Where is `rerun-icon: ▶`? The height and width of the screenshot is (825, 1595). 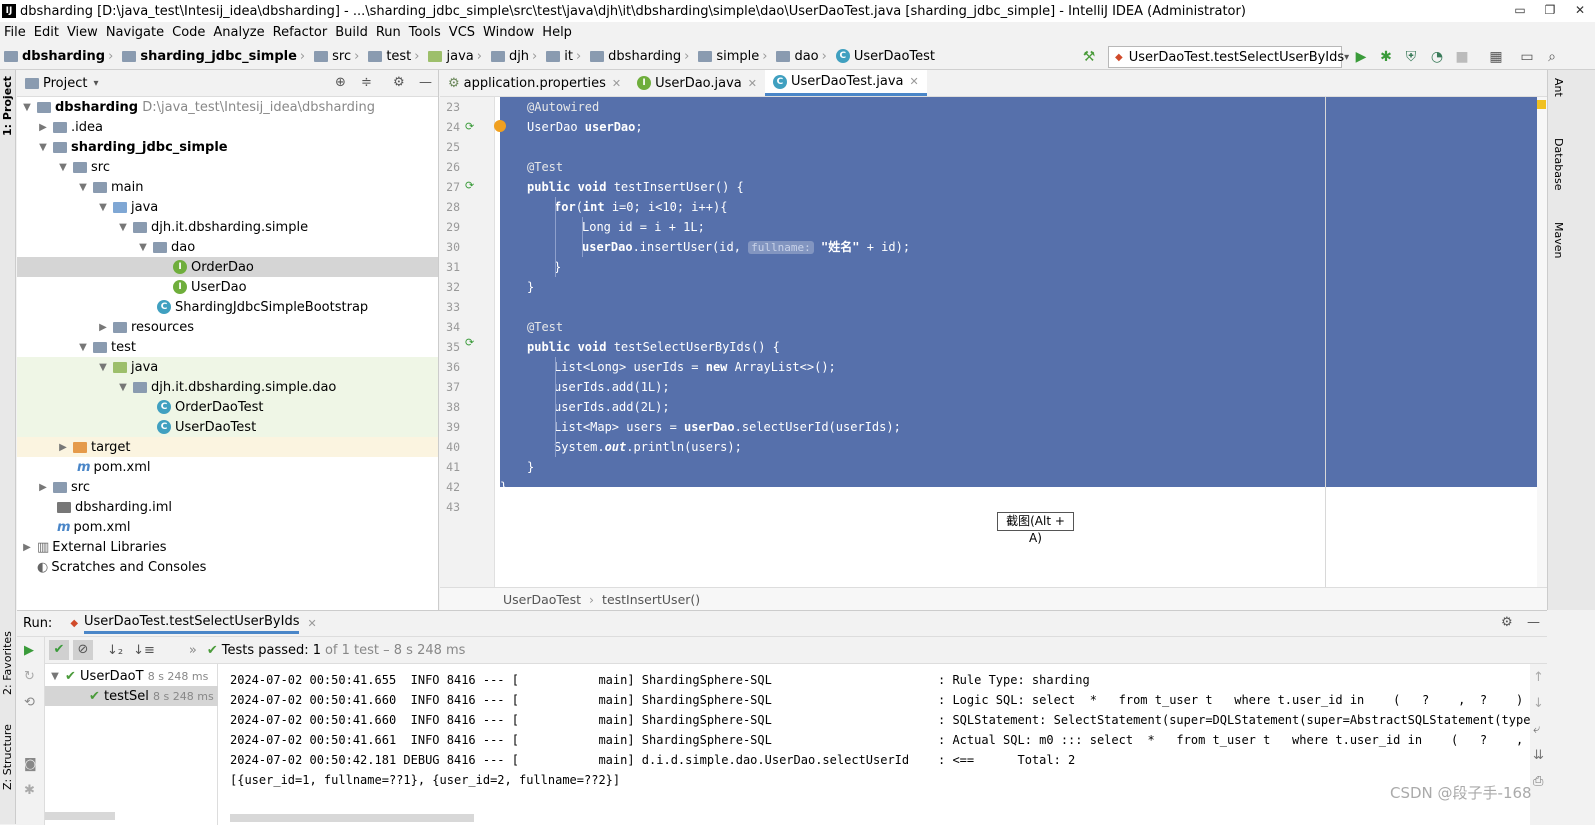
rerun-icon: ▶ is located at coordinates (29, 650).